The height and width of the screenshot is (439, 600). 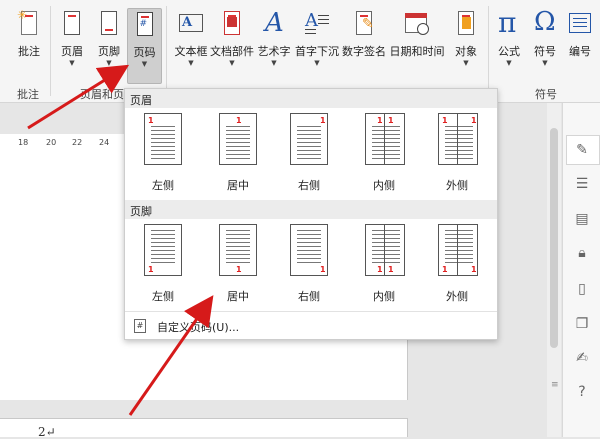 What do you see at coordinates (582, 253) in the screenshot?
I see `lock-icon: 🔒︎` at bounding box center [582, 253].